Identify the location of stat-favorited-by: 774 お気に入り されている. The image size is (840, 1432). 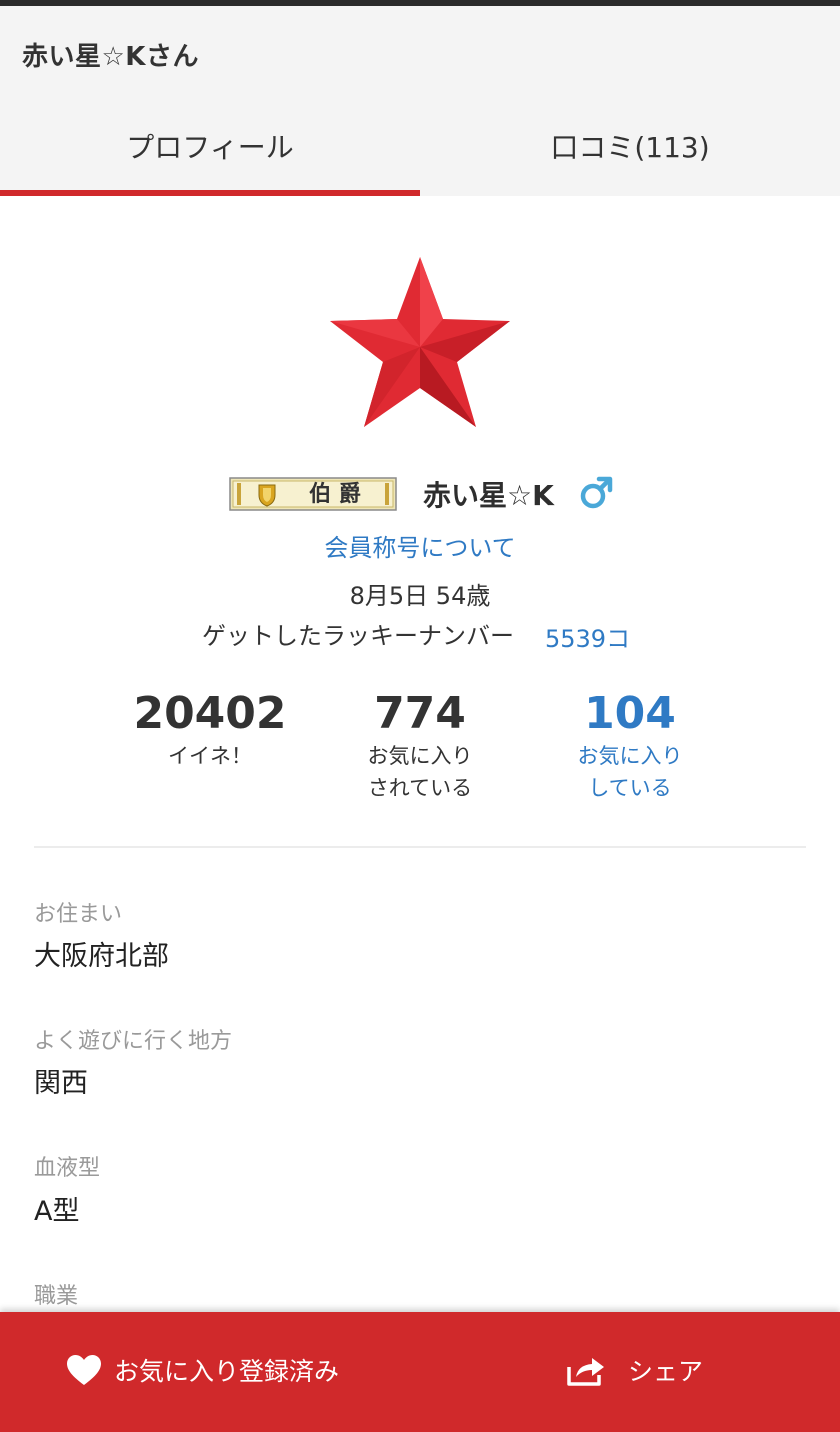
(420, 746).